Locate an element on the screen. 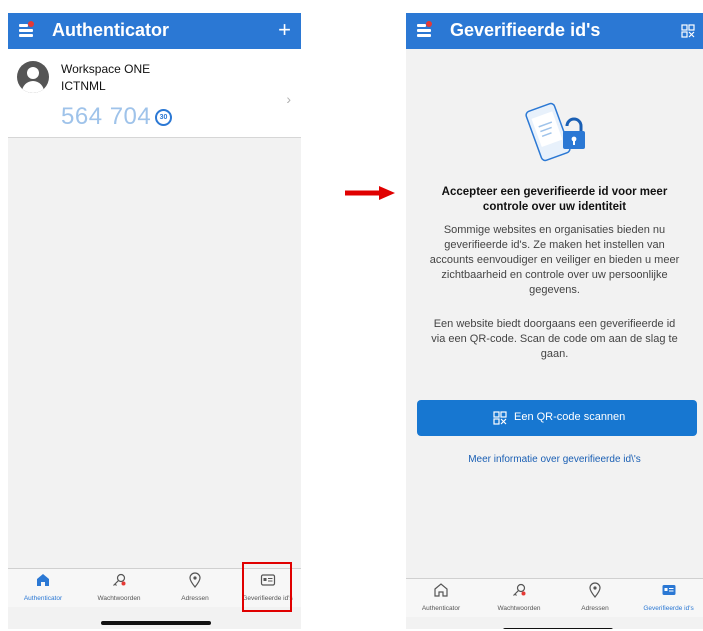 This screenshot has height=631, width=703. qr-scan-icon is located at coordinates (688, 31).